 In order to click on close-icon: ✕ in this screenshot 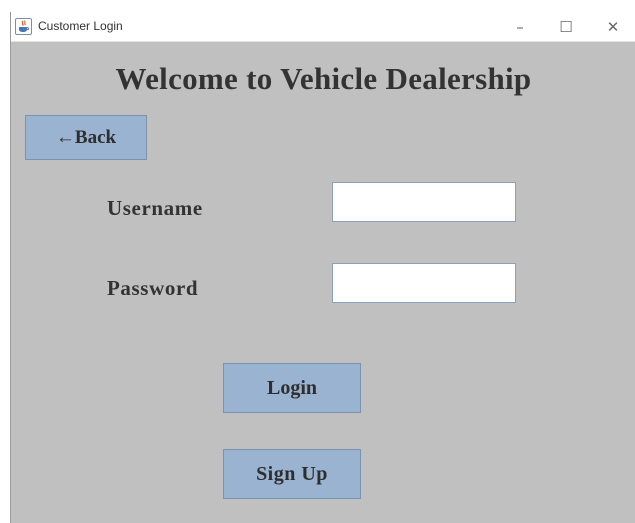, I will do `click(612, 27)`.